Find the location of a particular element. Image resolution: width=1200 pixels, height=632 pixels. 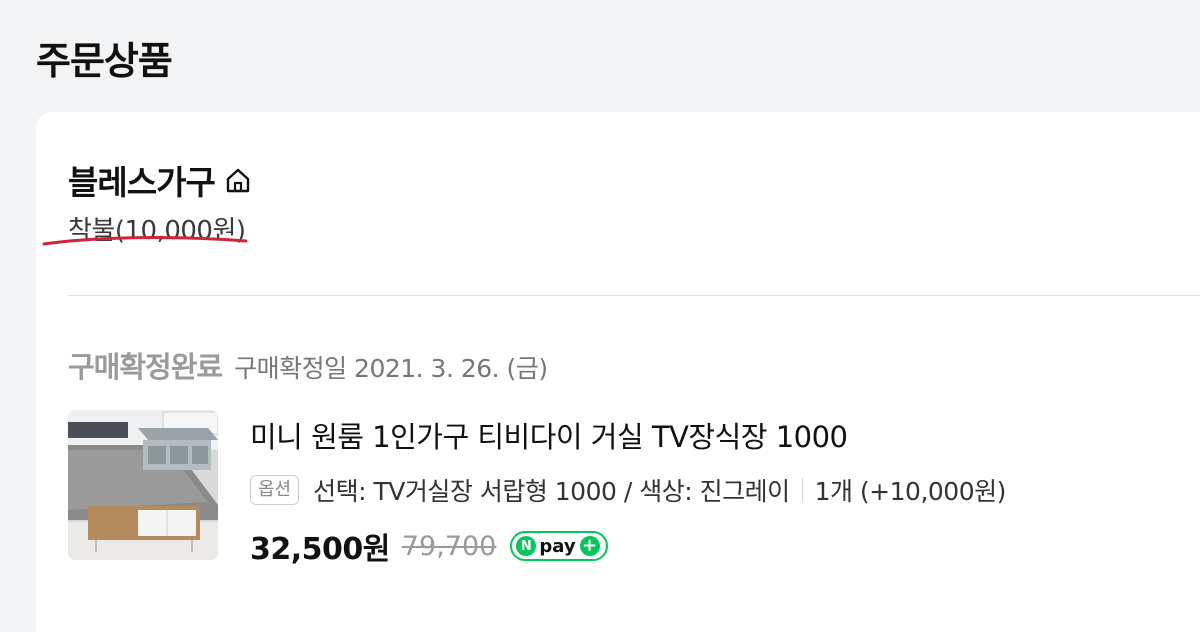

plus-icon: + is located at coordinates (589, 546).